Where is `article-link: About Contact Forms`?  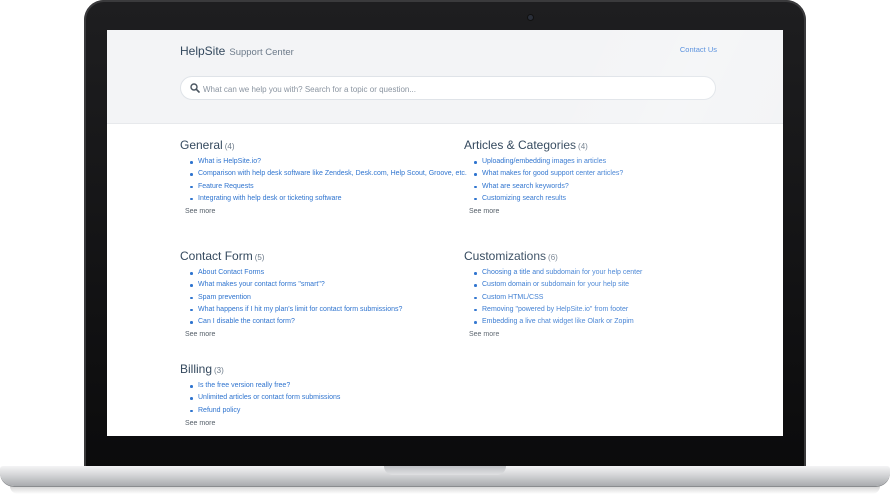
article-link: About Contact Forms is located at coordinates (231, 272).